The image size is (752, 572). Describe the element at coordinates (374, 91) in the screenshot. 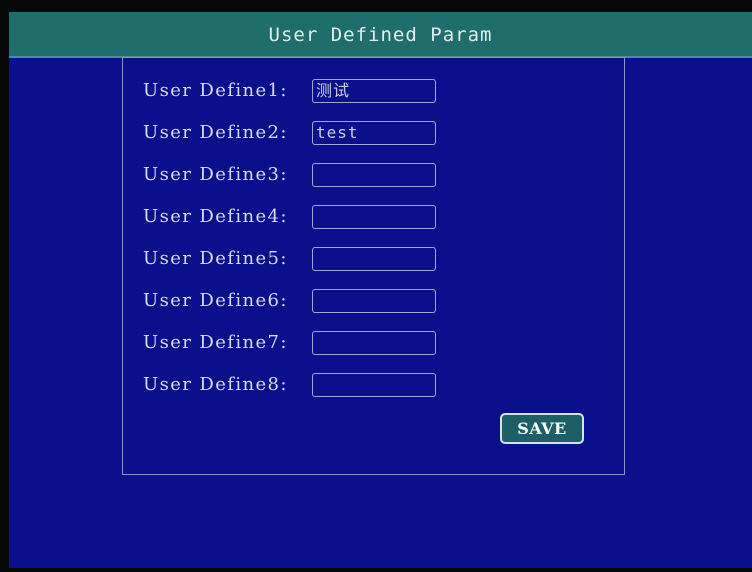

I see `user-define-input-1: 测试` at that location.